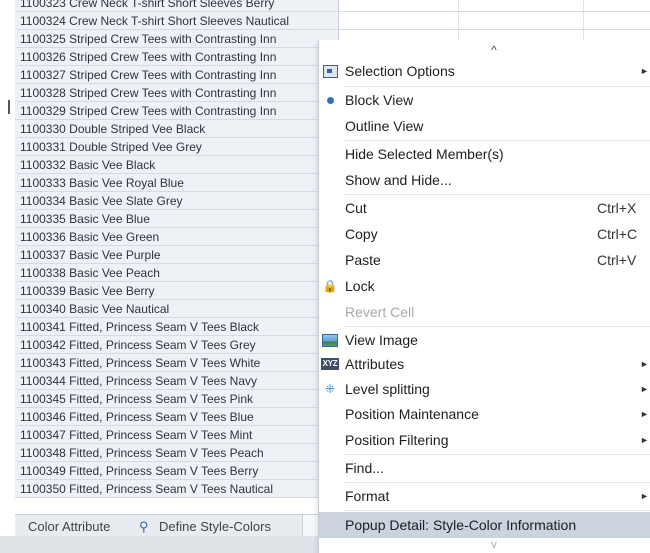 This screenshot has height=553, width=650. I want to click on menu-item-hide-selected-members: Hide Selected Member(s), so click(484, 154).